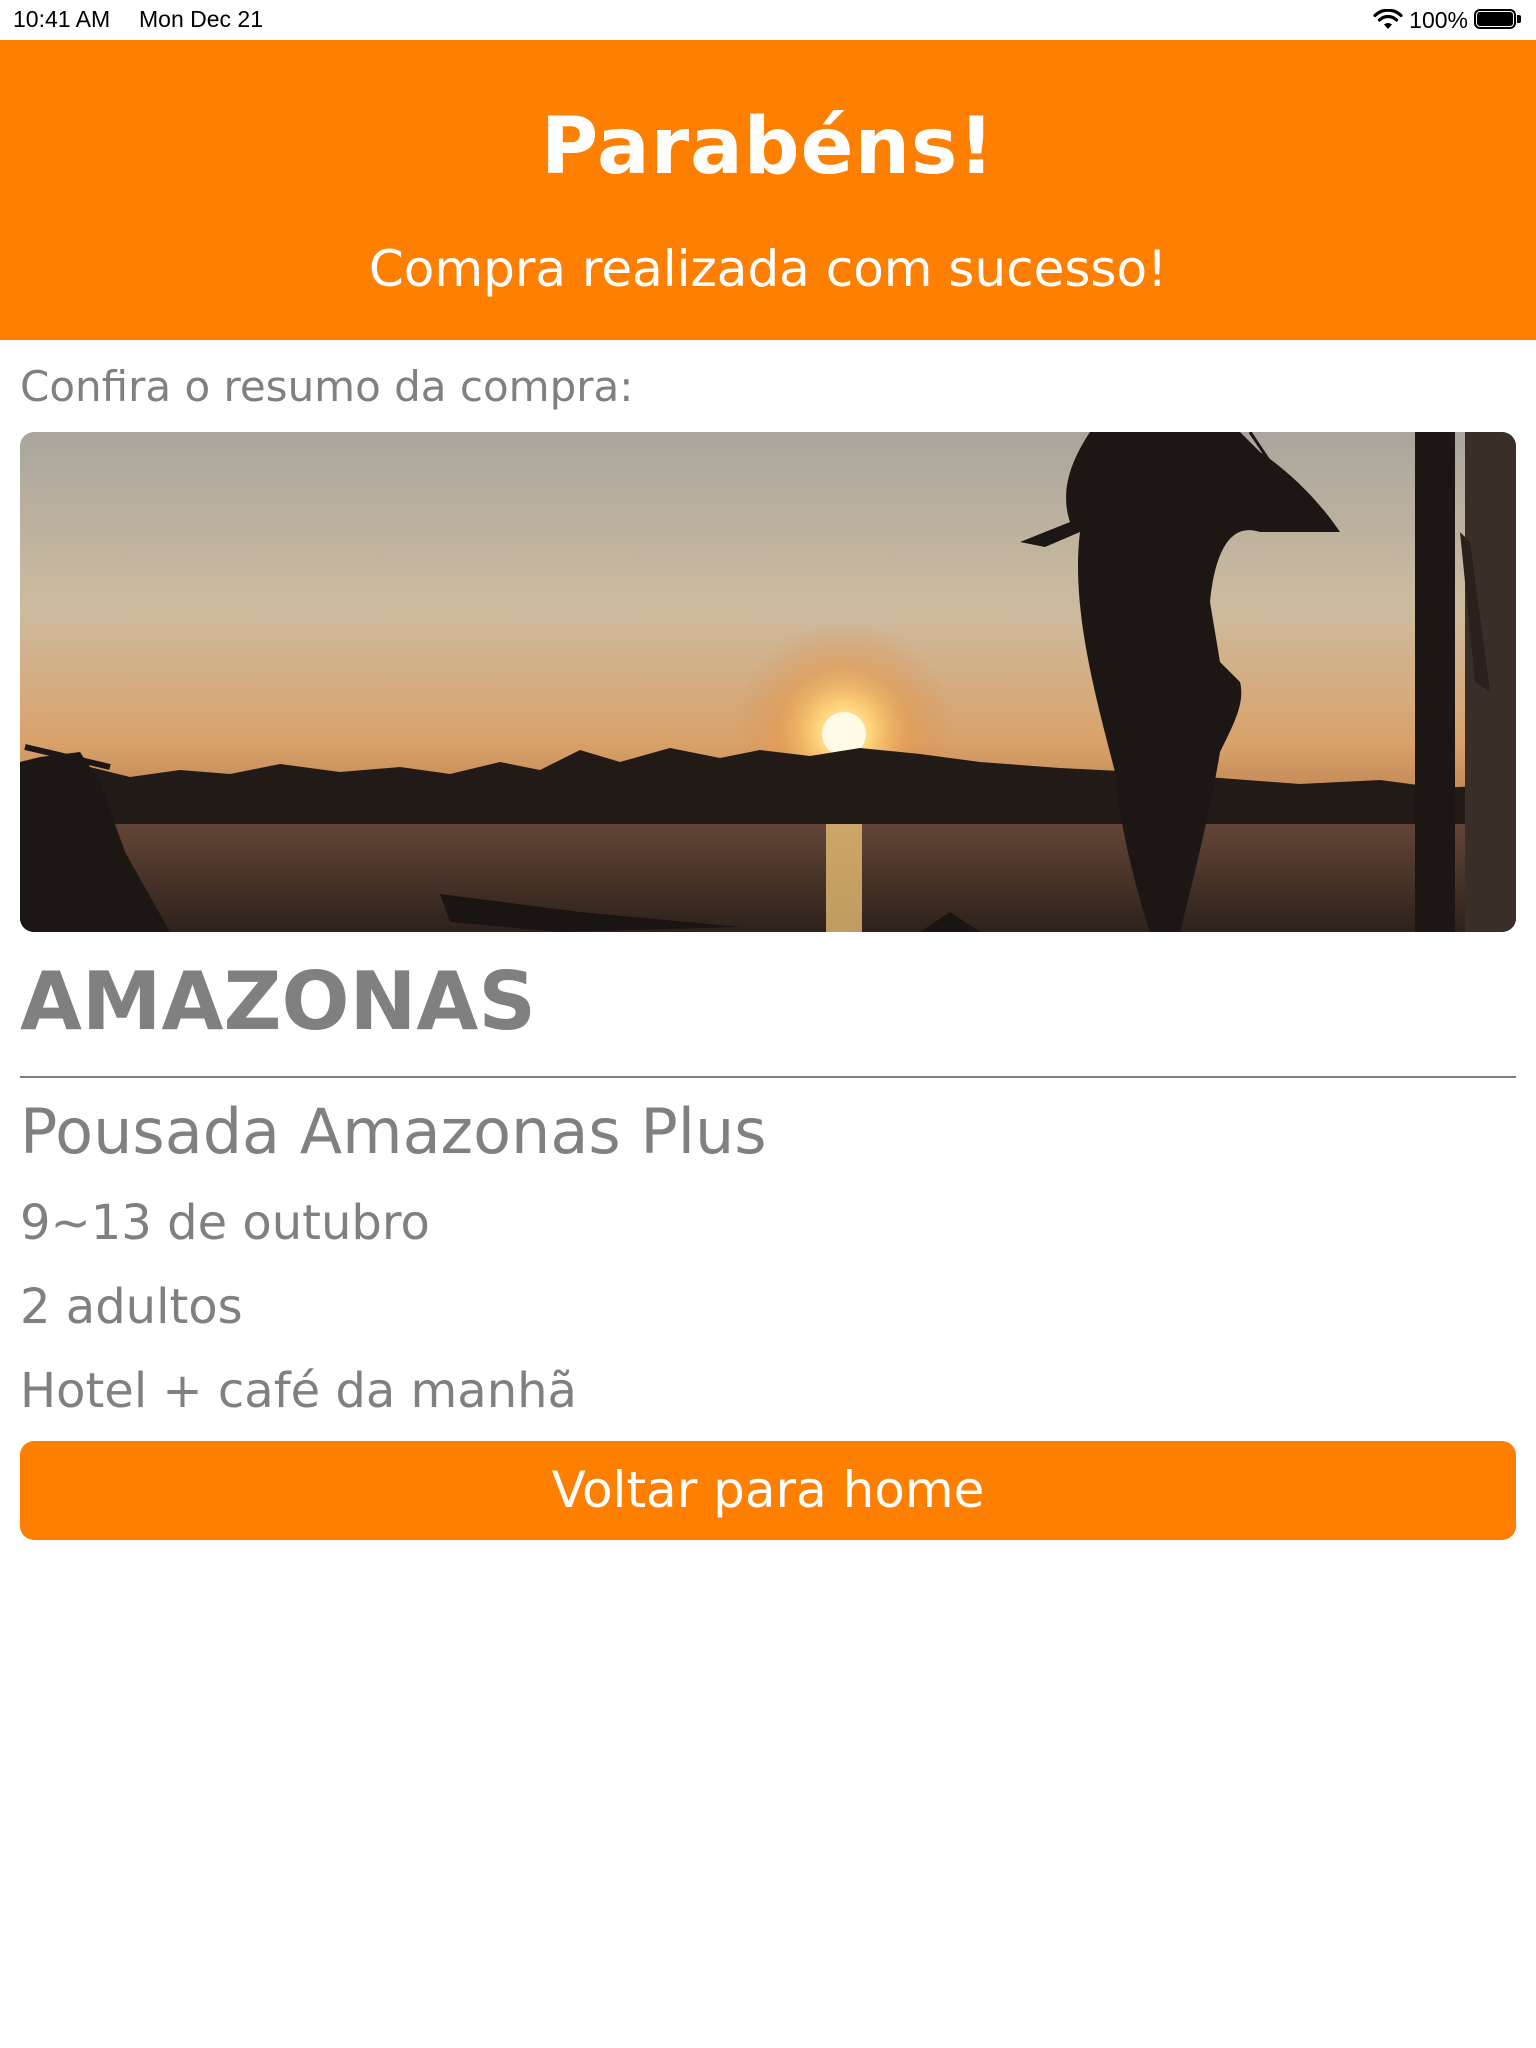  Describe the element at coordinates (201, 19) in the screenshot. I see `status-date: Mon Dec 21` at that location.